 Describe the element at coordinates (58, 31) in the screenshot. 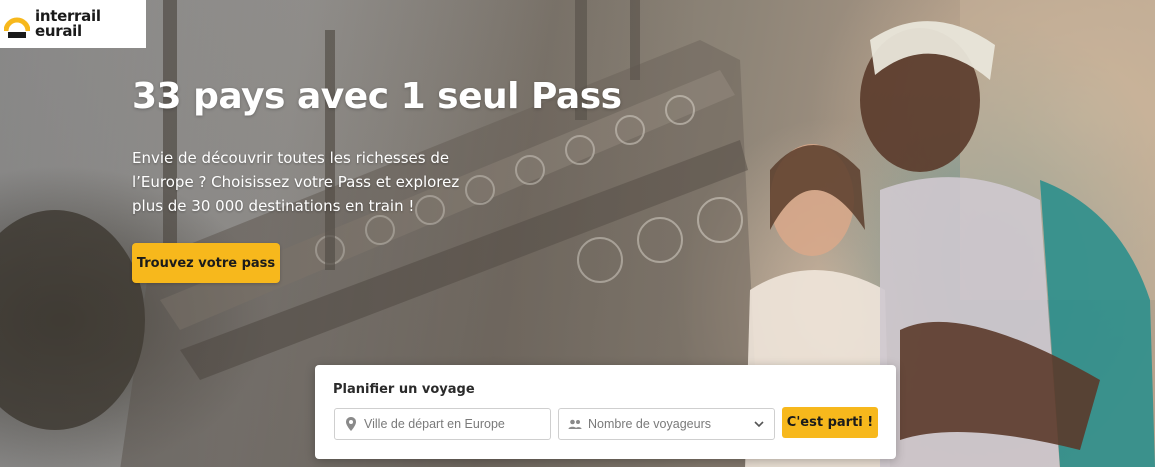

I see `logo-line-eurail: eurail` at that location.